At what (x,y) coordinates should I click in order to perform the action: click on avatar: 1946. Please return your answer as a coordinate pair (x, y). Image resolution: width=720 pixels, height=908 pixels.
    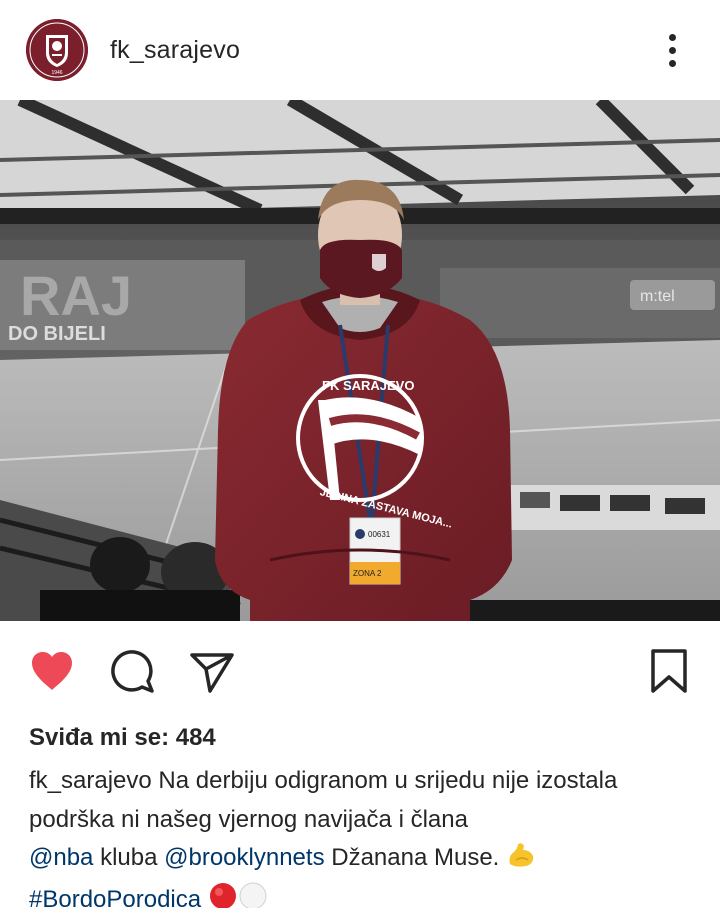
    Looking at the image, I should click on (57, 50).